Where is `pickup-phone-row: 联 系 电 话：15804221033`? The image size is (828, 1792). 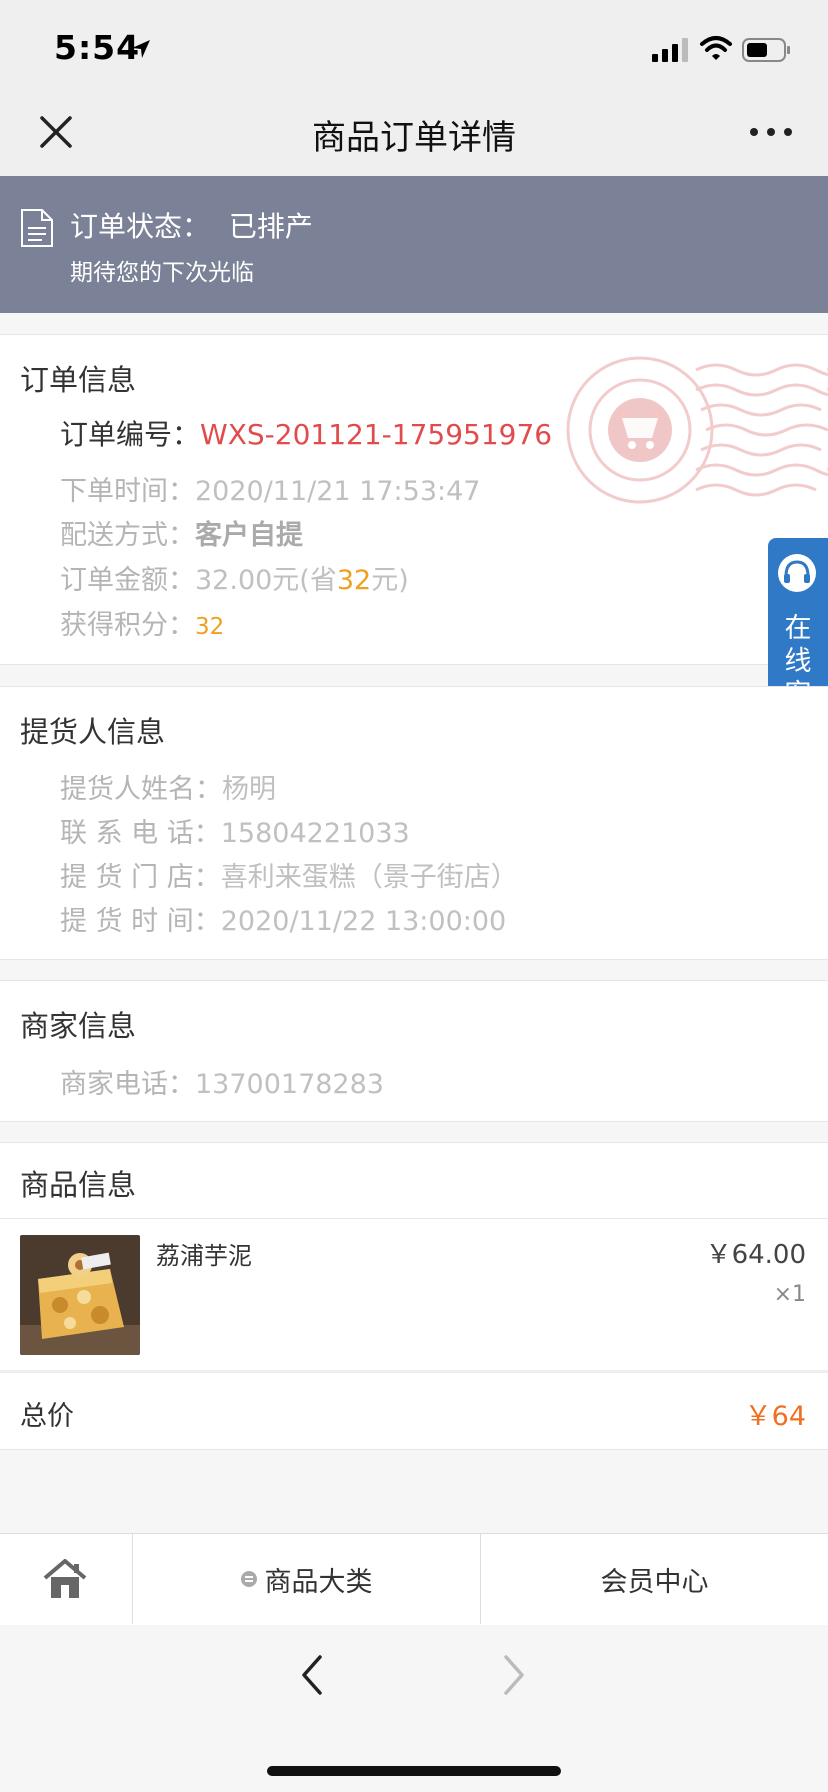
pickup-phone-row: 联 系 电 话：15804221033 is located at coordinates (235, 830).